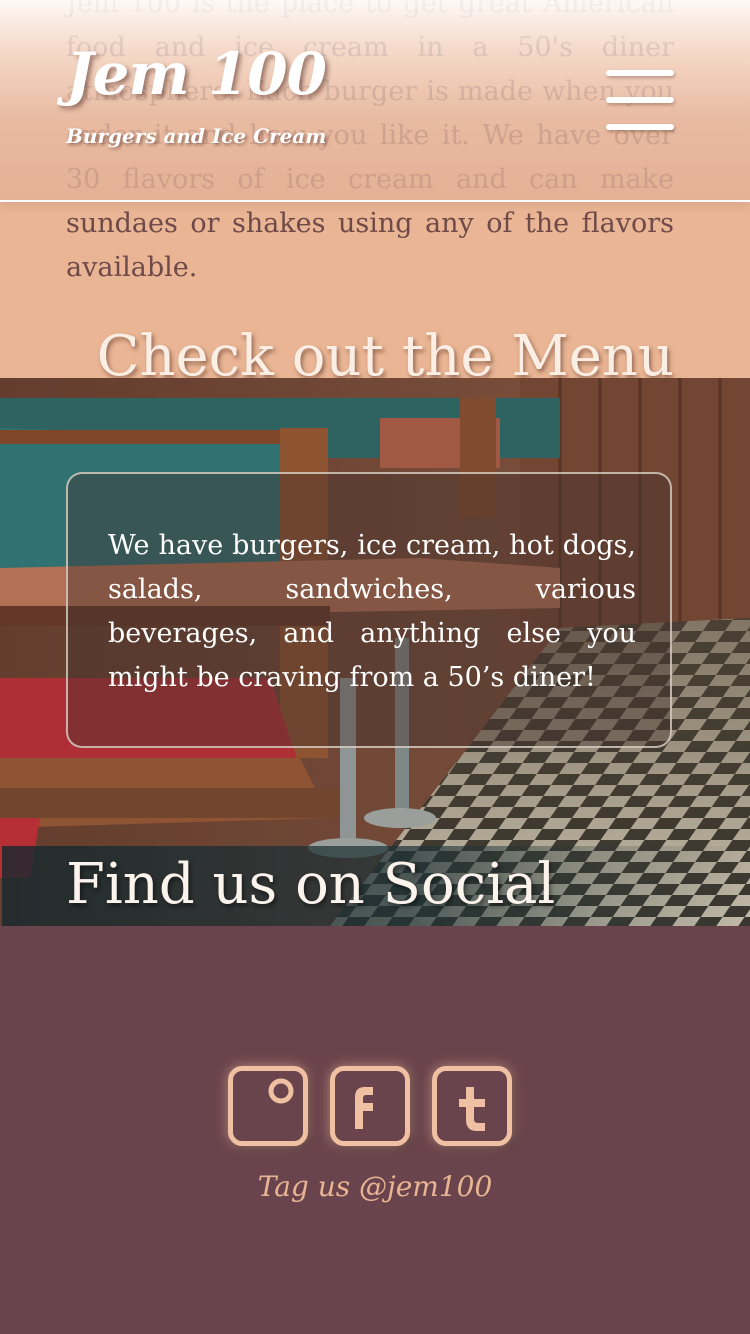 Image resolution: width=750 pixels, height=1334 pixels. I want to click on tag-us-text: Tag us @jem100, so click(375, 1186).